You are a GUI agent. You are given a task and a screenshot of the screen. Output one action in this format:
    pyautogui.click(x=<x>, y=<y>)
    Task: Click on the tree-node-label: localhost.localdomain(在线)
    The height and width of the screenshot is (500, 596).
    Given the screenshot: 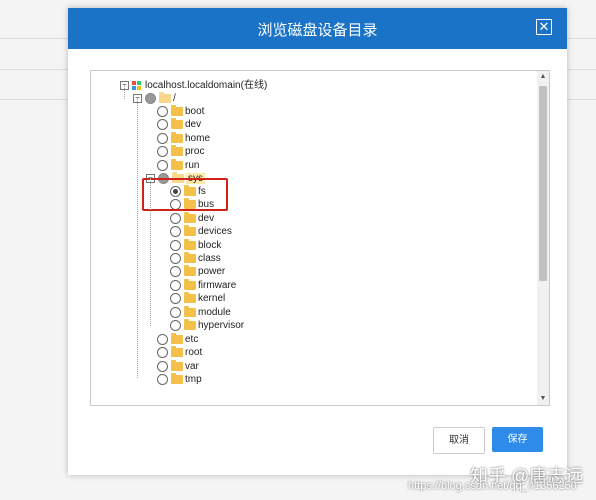 What is the action you would take?
    pyautogui.click(x=206, y=85)
    